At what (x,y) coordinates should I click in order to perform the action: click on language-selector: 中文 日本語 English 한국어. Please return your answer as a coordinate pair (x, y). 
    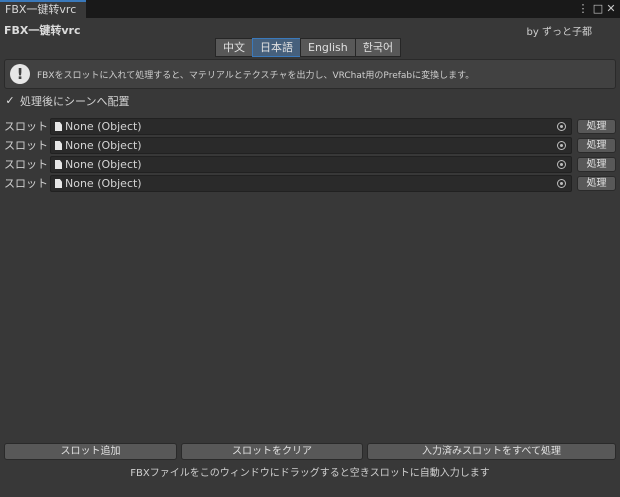
    Looking at the image, I should click on (308, 47).